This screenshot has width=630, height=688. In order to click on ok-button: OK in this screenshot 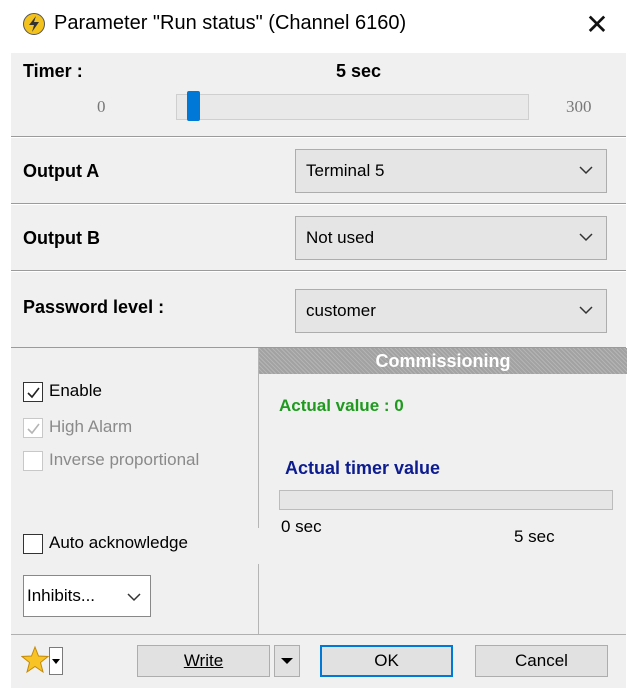, I will do `click(386, 661)`.